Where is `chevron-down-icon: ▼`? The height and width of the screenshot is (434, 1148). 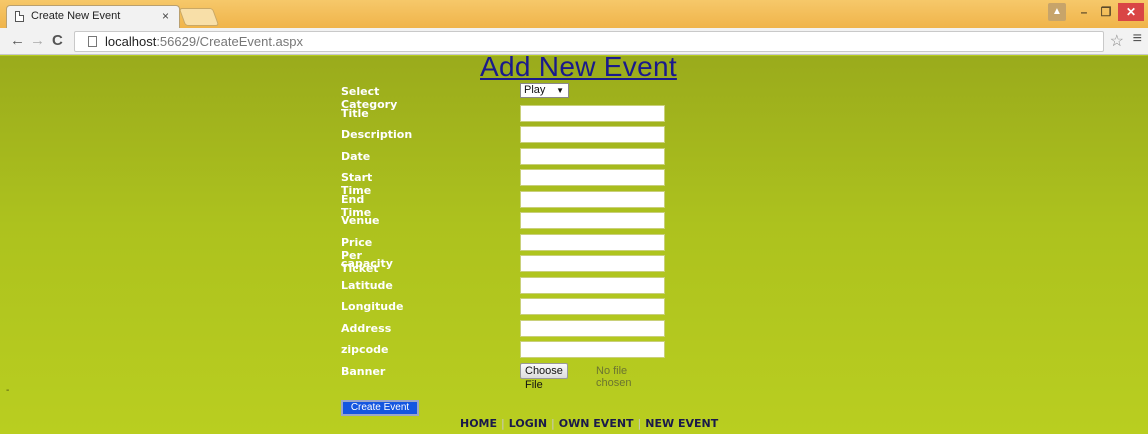 chevron-down-icon: ▼ is located at coordinates (560, 90).